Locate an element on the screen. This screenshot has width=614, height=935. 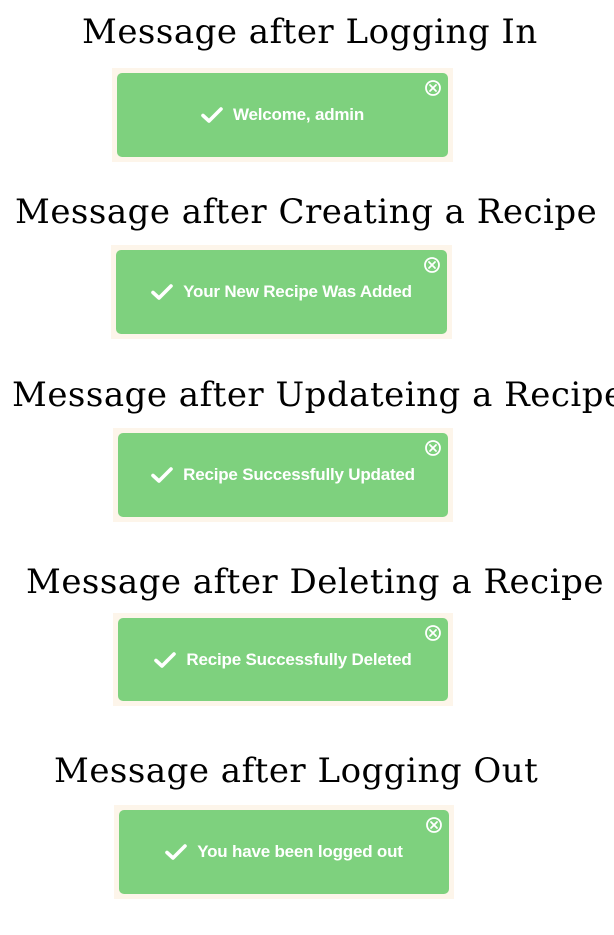
section-heading-create: Message after Creating a Recipe is located at coordinates (306, 212).